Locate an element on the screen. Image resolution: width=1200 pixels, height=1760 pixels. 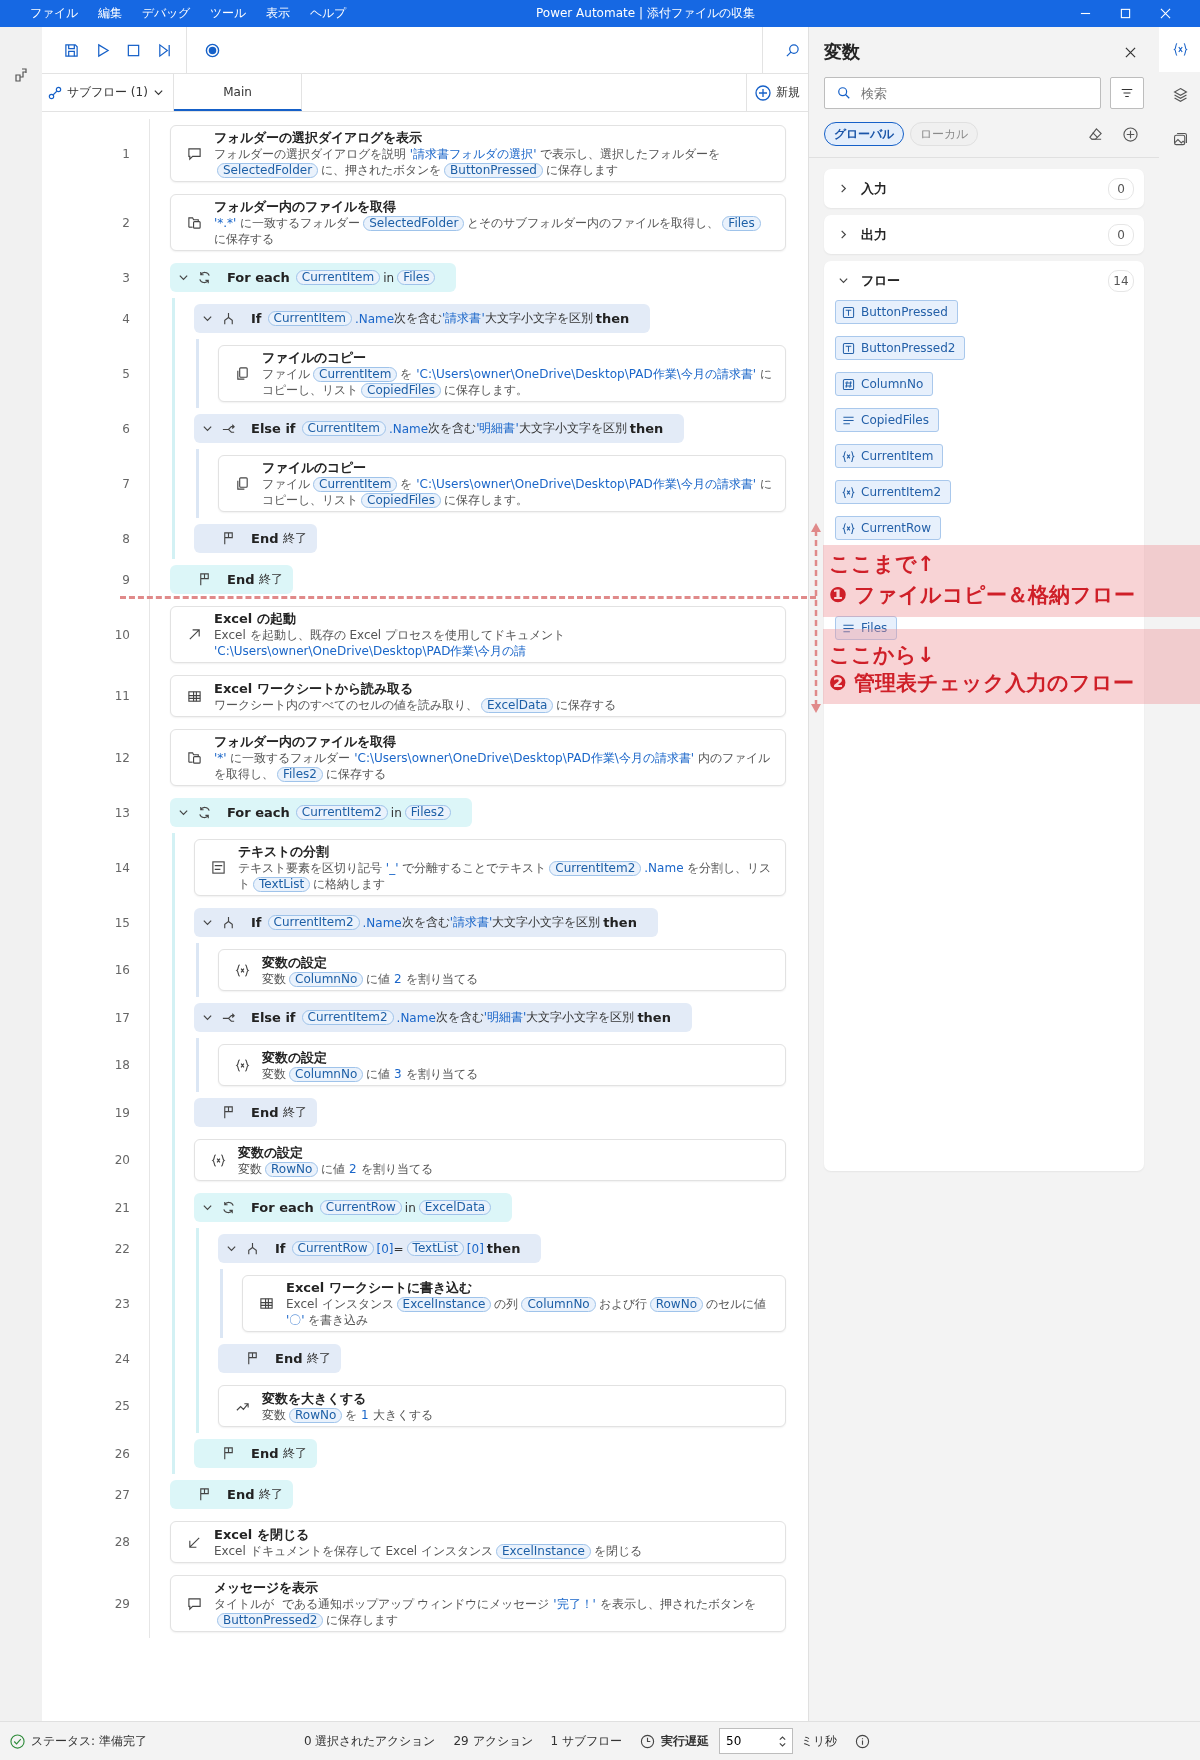
action-card: Excel を閉じる Excel ドキュメントを保存して Excel インスタンス ExcelInstance を閉じる is located at coordinates (478, 1542).